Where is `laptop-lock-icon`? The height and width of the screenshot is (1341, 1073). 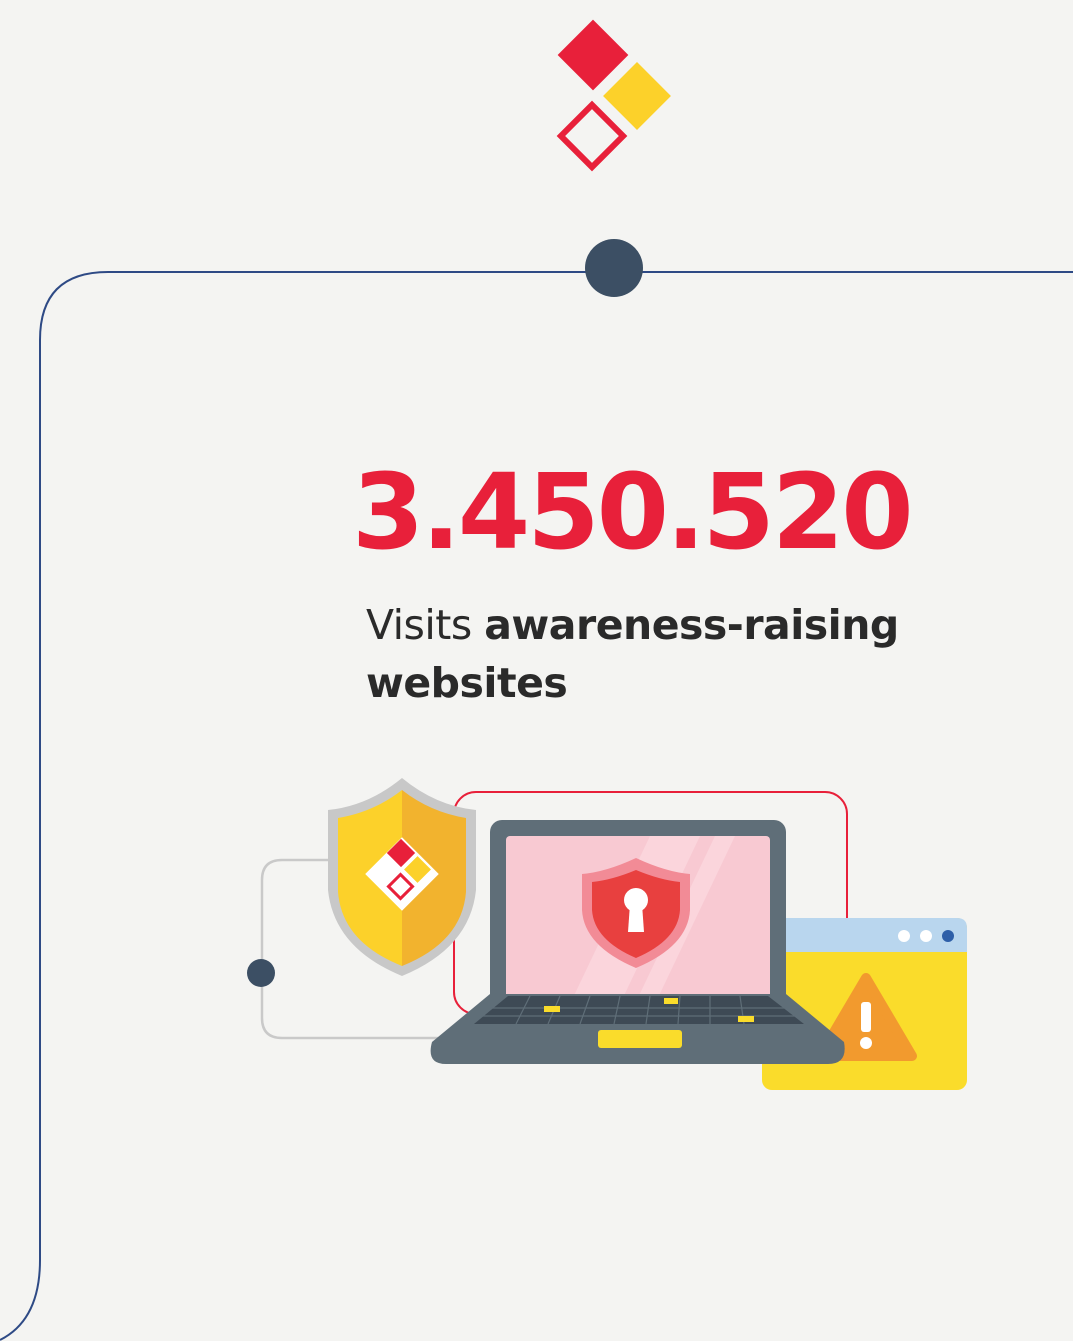
laptop-lock-icon is located at coordinates (637, 942).